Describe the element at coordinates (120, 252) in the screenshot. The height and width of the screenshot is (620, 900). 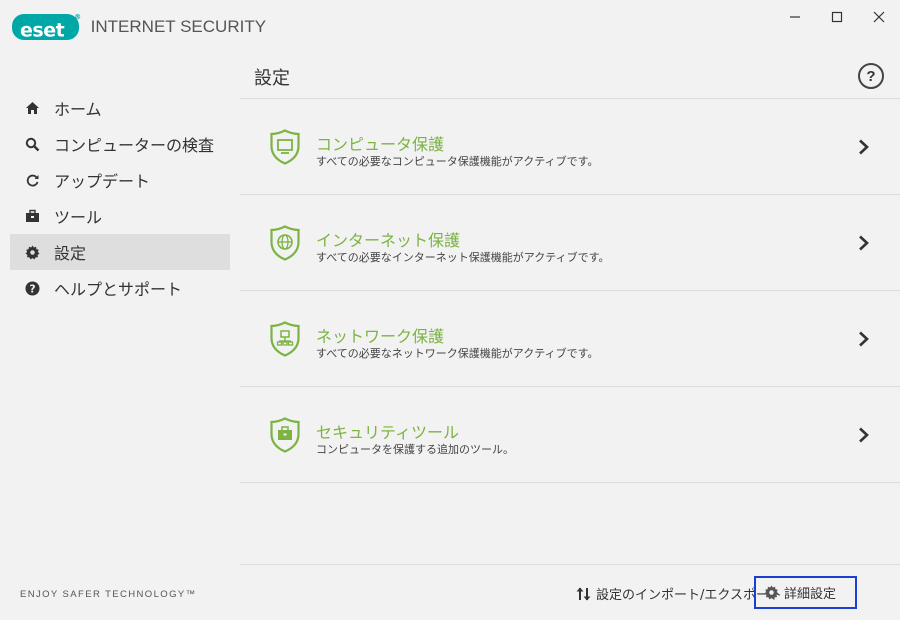
I see `sidebar-item-settings: 設定` at that location.